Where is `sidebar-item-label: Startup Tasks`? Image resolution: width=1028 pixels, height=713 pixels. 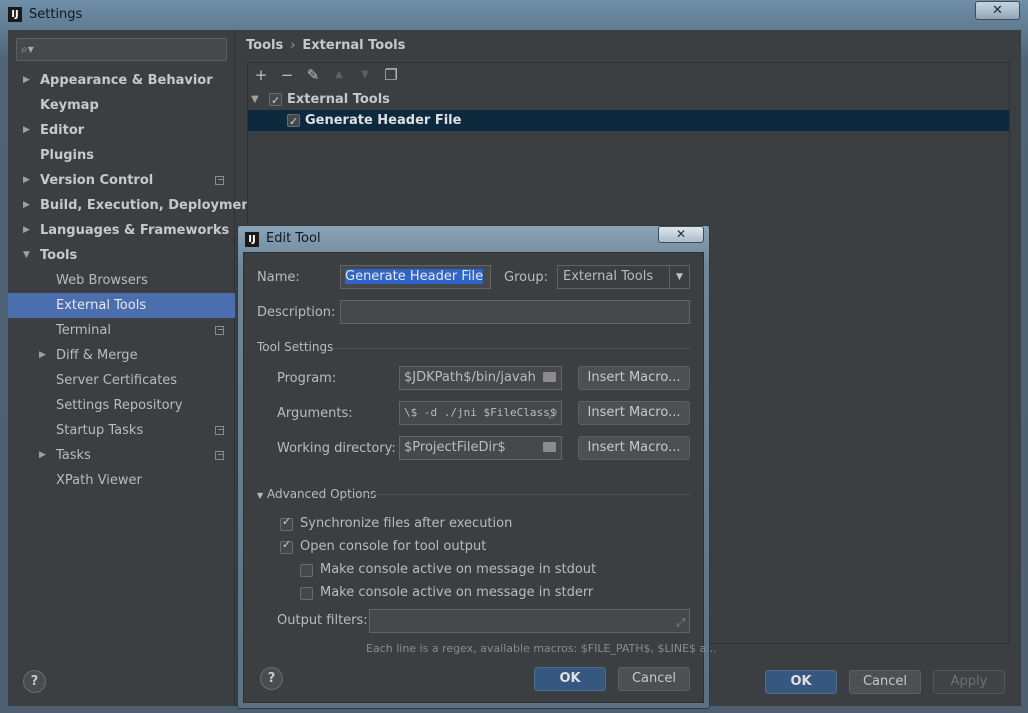 sidebar-item-label: Startup Tasks is located at coordinates (100, 430).